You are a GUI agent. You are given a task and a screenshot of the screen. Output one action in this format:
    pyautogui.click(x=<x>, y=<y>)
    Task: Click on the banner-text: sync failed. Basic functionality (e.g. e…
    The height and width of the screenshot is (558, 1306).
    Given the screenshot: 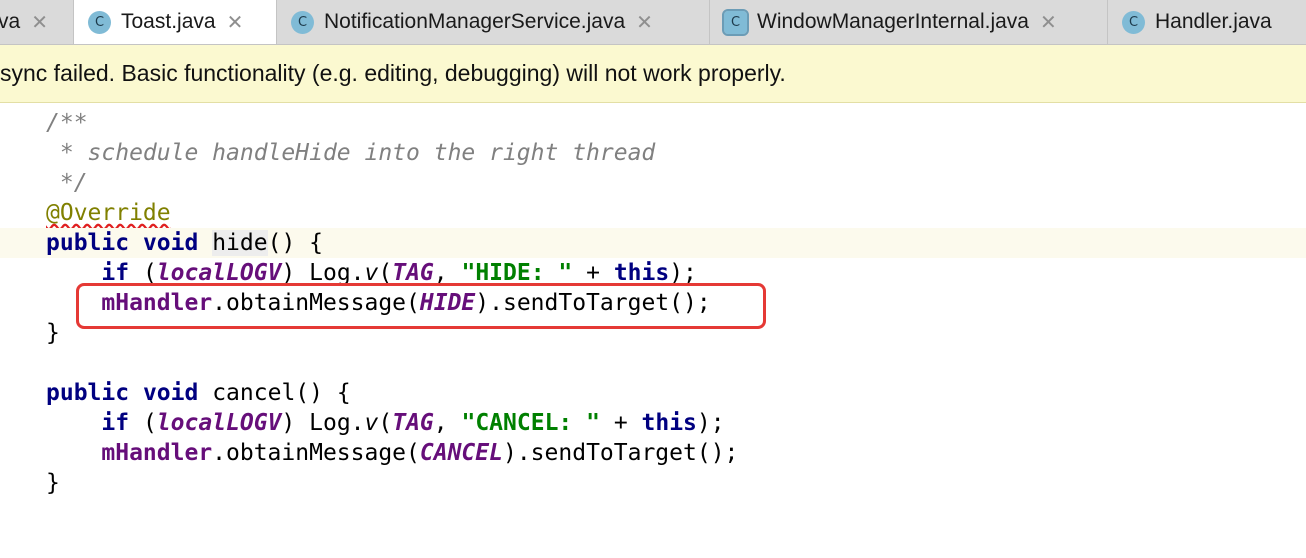 What is the action you would take?
    pyautogui.click(x=393, y=73)
    